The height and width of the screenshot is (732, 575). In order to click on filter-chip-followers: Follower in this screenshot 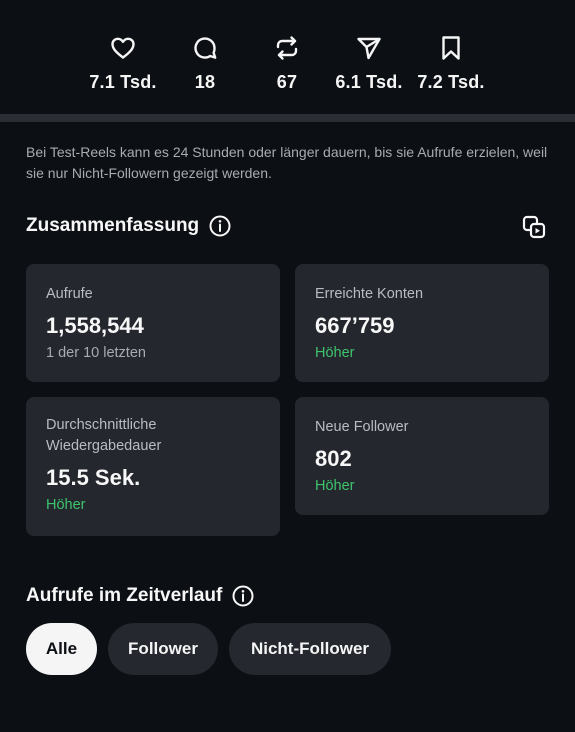, I will do `click(163, 649)`.